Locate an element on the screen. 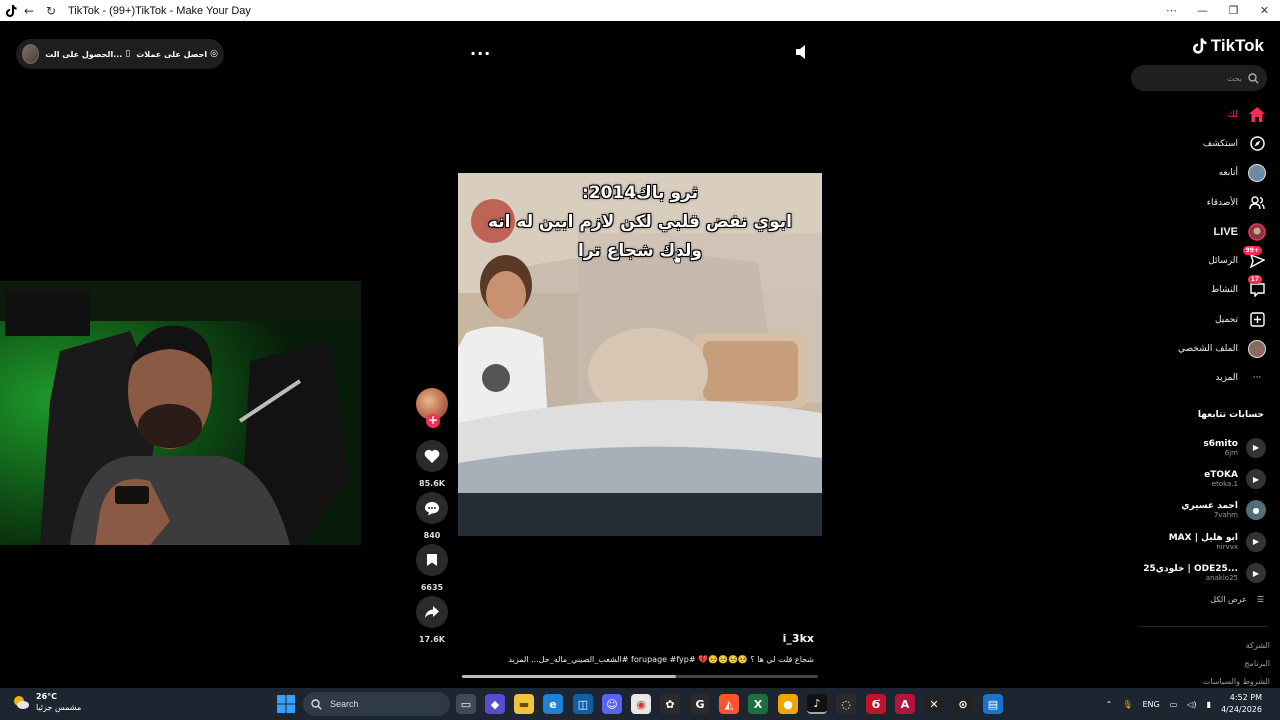  battery-icon: ▮ is located at coordinates (1209, 704).